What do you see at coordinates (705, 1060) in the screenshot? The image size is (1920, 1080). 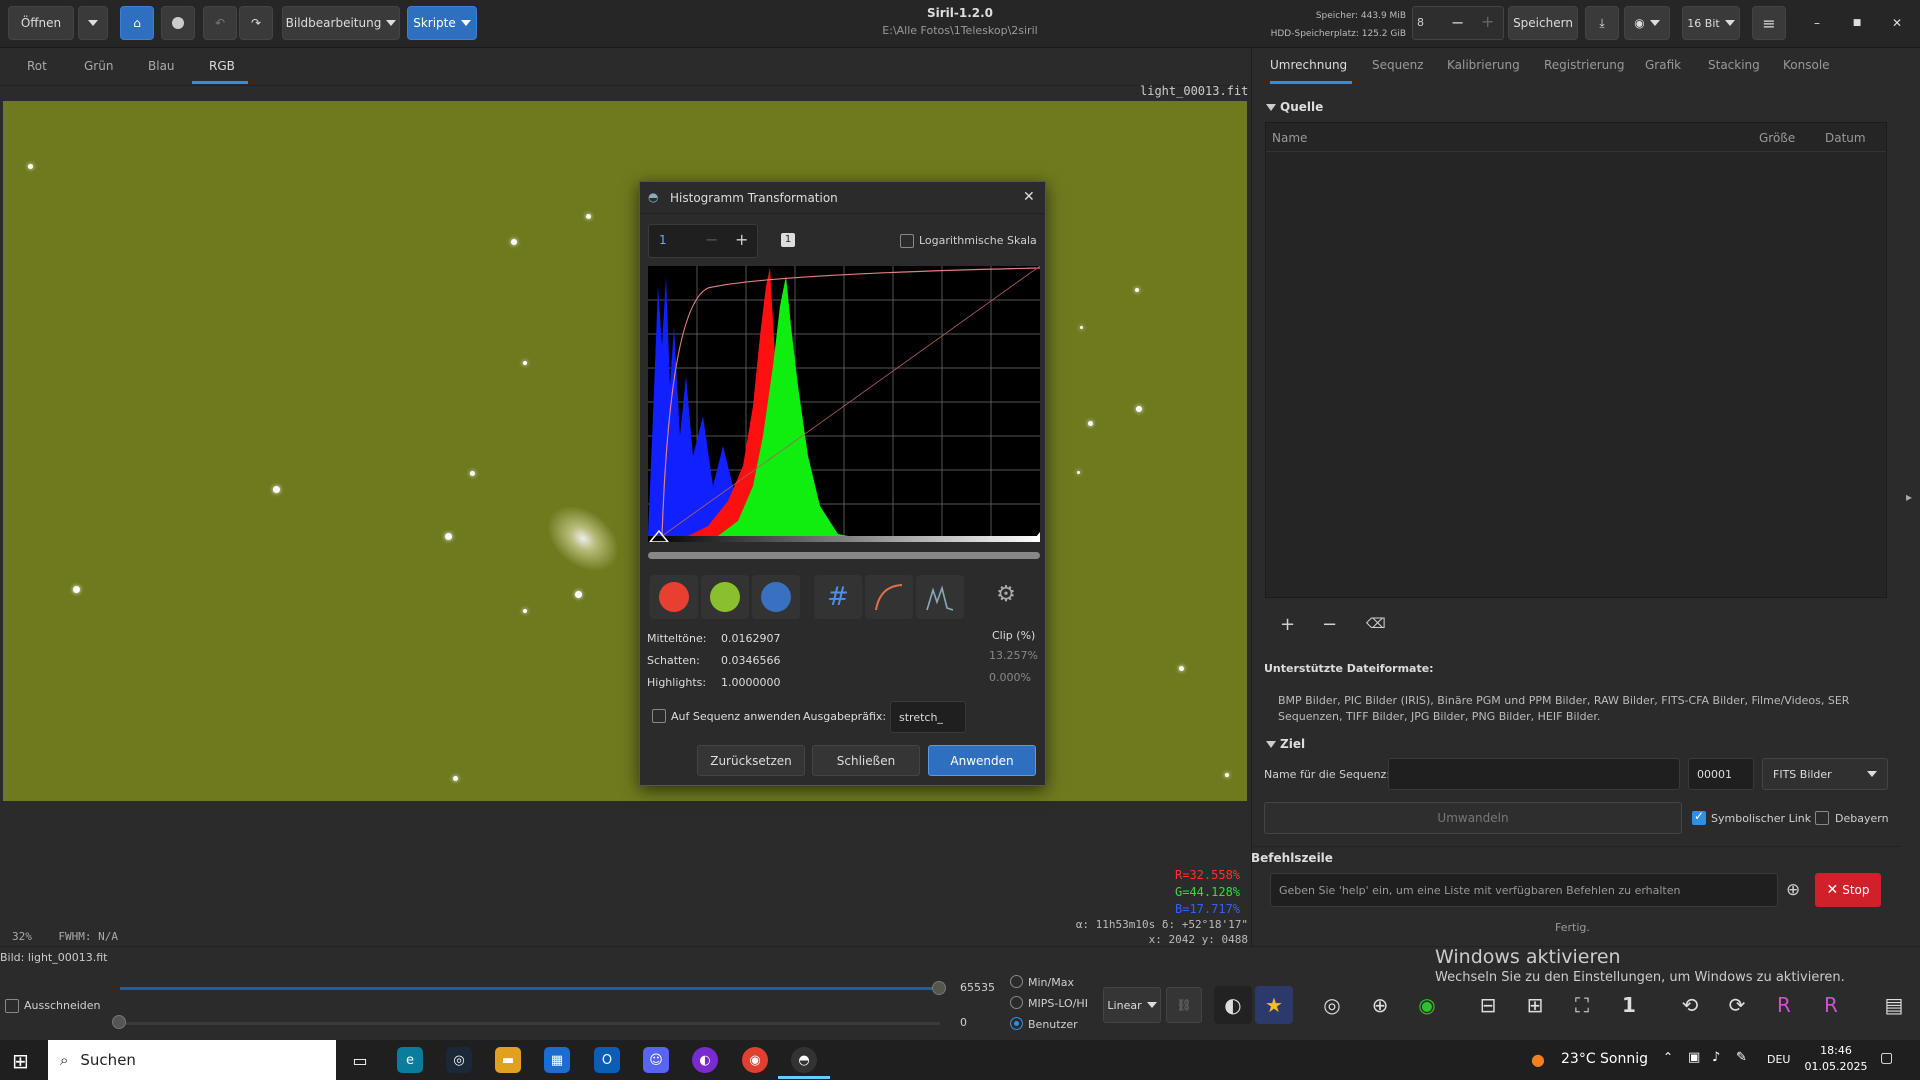 I see `media-app-icon: ◐` at bounding box center [705, 1060].